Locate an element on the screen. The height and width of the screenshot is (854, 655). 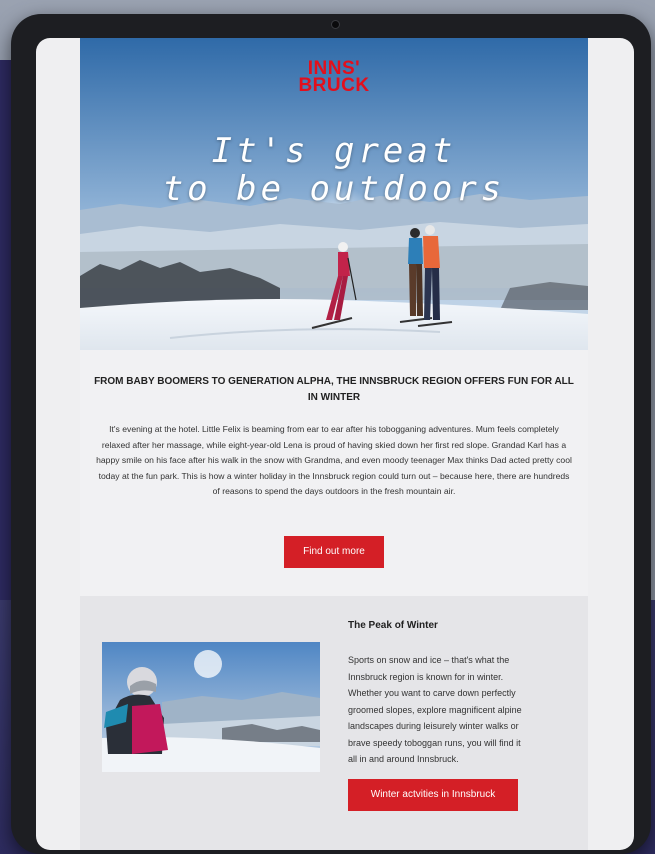
hero-headline: It's great to be outdoors is located at coordinates (334, 170).